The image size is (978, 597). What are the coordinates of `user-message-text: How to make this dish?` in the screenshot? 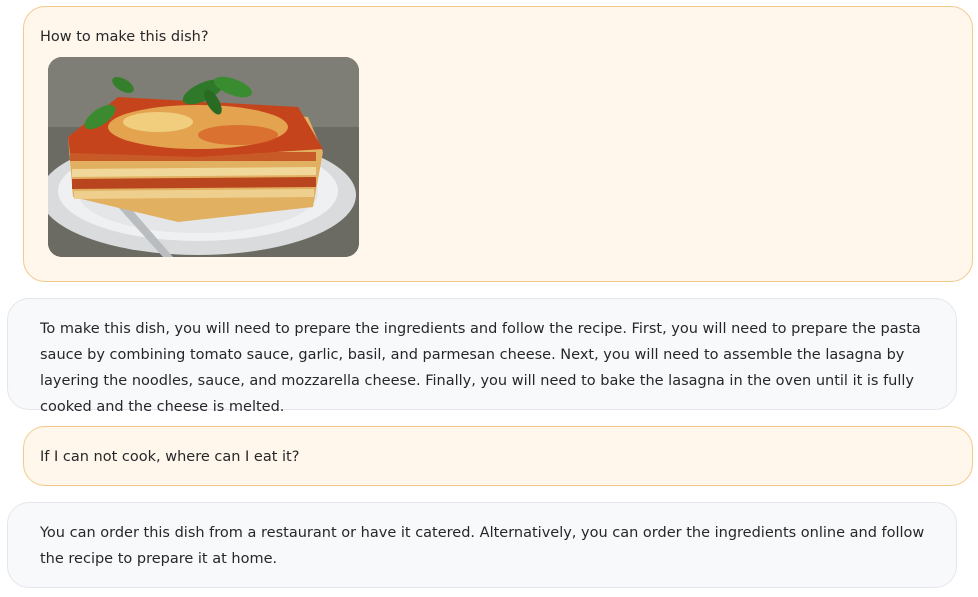 It's located at (124, 37).